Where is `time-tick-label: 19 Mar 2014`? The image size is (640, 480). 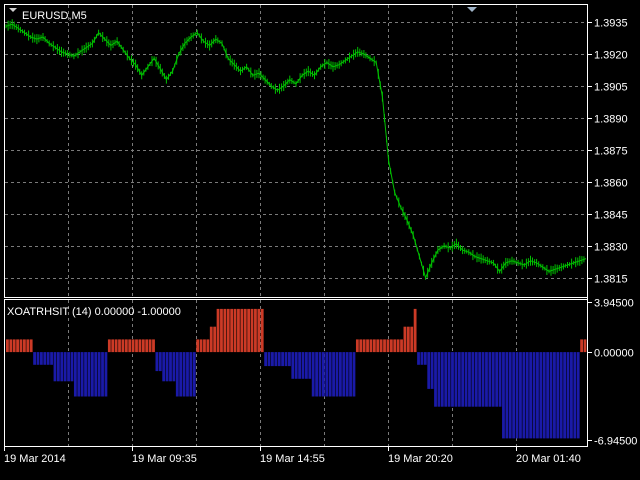
time-tick-label: 19 Mar 2014 is located at coordinates (35, 459).